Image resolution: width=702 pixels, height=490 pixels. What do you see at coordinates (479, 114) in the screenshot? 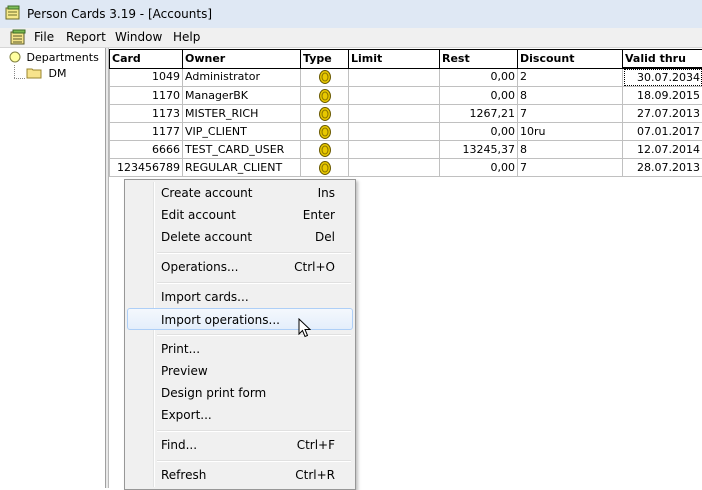
I see `cell-rest: 1267,21` at bounding box center [479, 114].